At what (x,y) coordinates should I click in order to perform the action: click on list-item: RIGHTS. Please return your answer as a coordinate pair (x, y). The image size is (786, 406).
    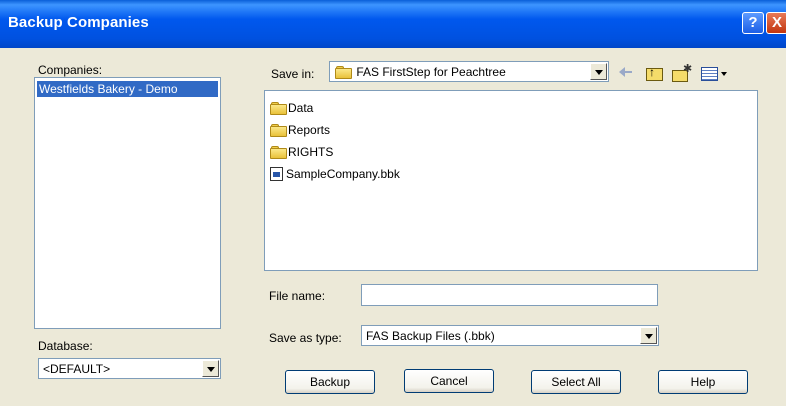
    Looking at the image, I should click on (301, 152).